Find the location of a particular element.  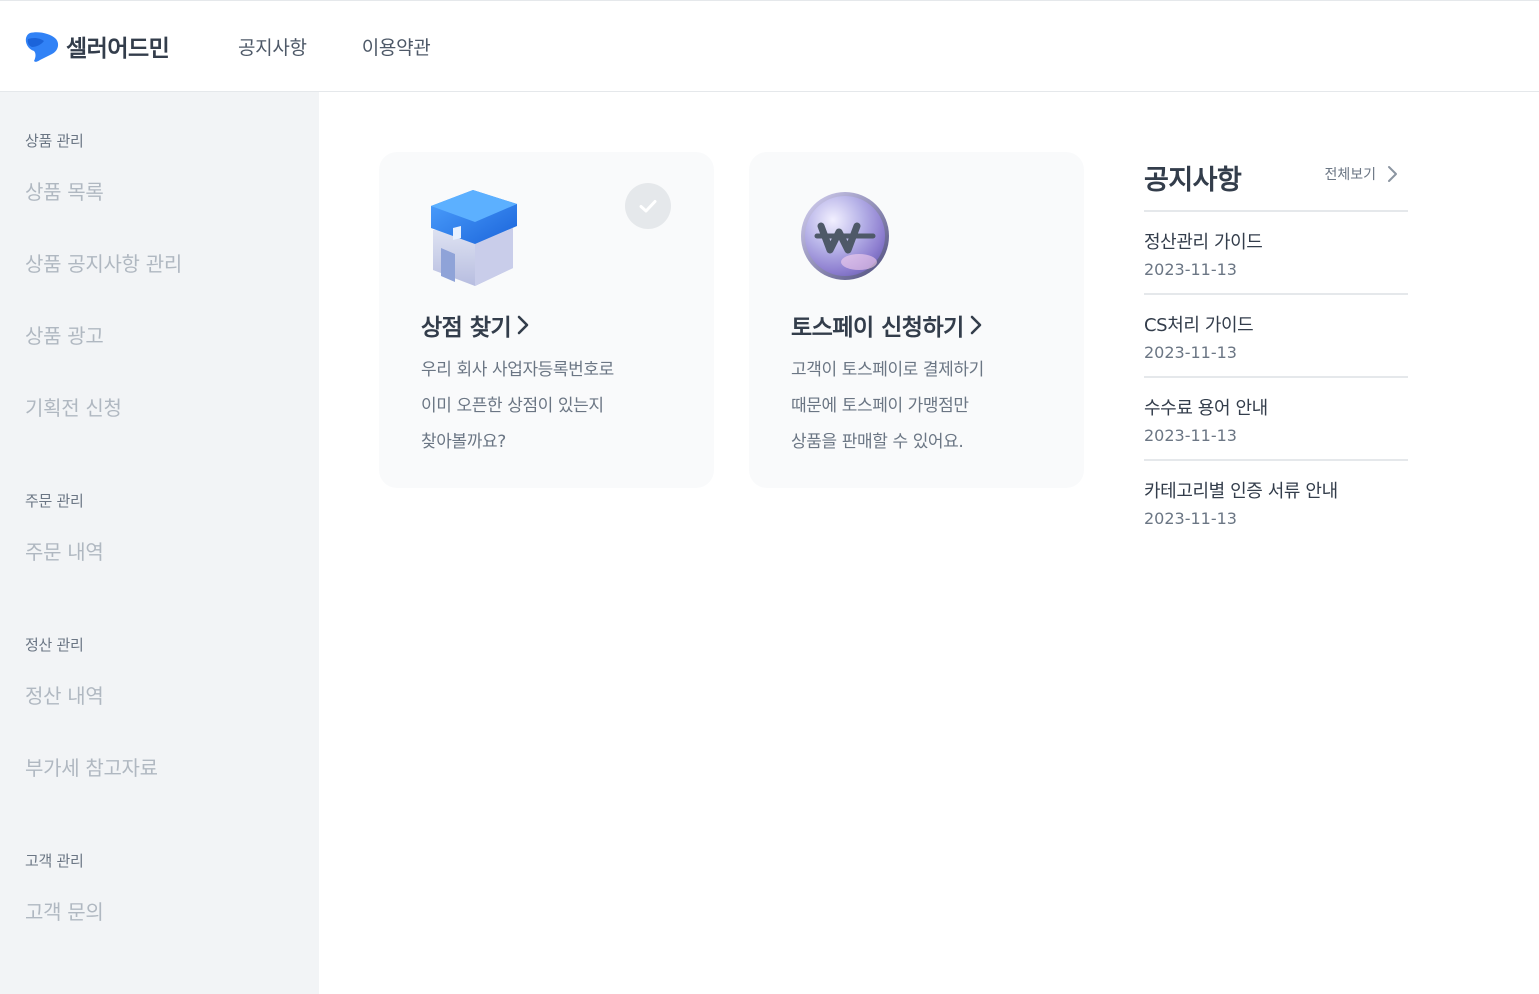

find-store-link: 상점 찾기 is located at coordinates (476, 325).